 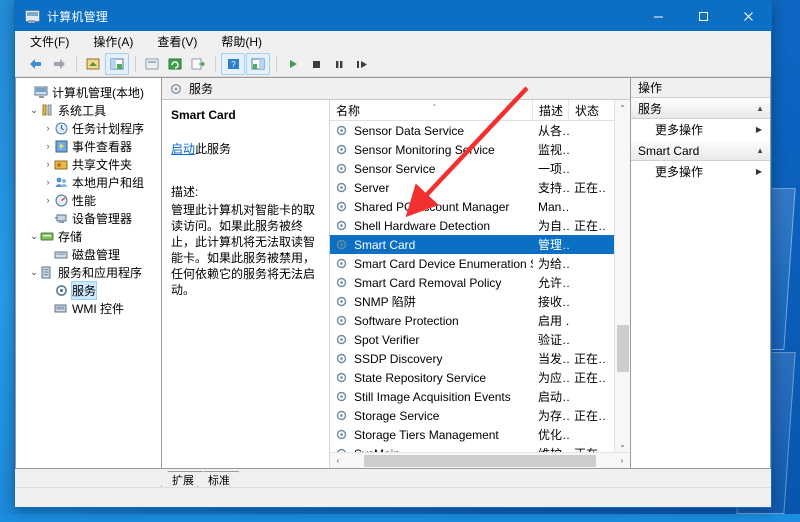 I want to click on tab-extended: 扩展, so click(x=182, y=479).